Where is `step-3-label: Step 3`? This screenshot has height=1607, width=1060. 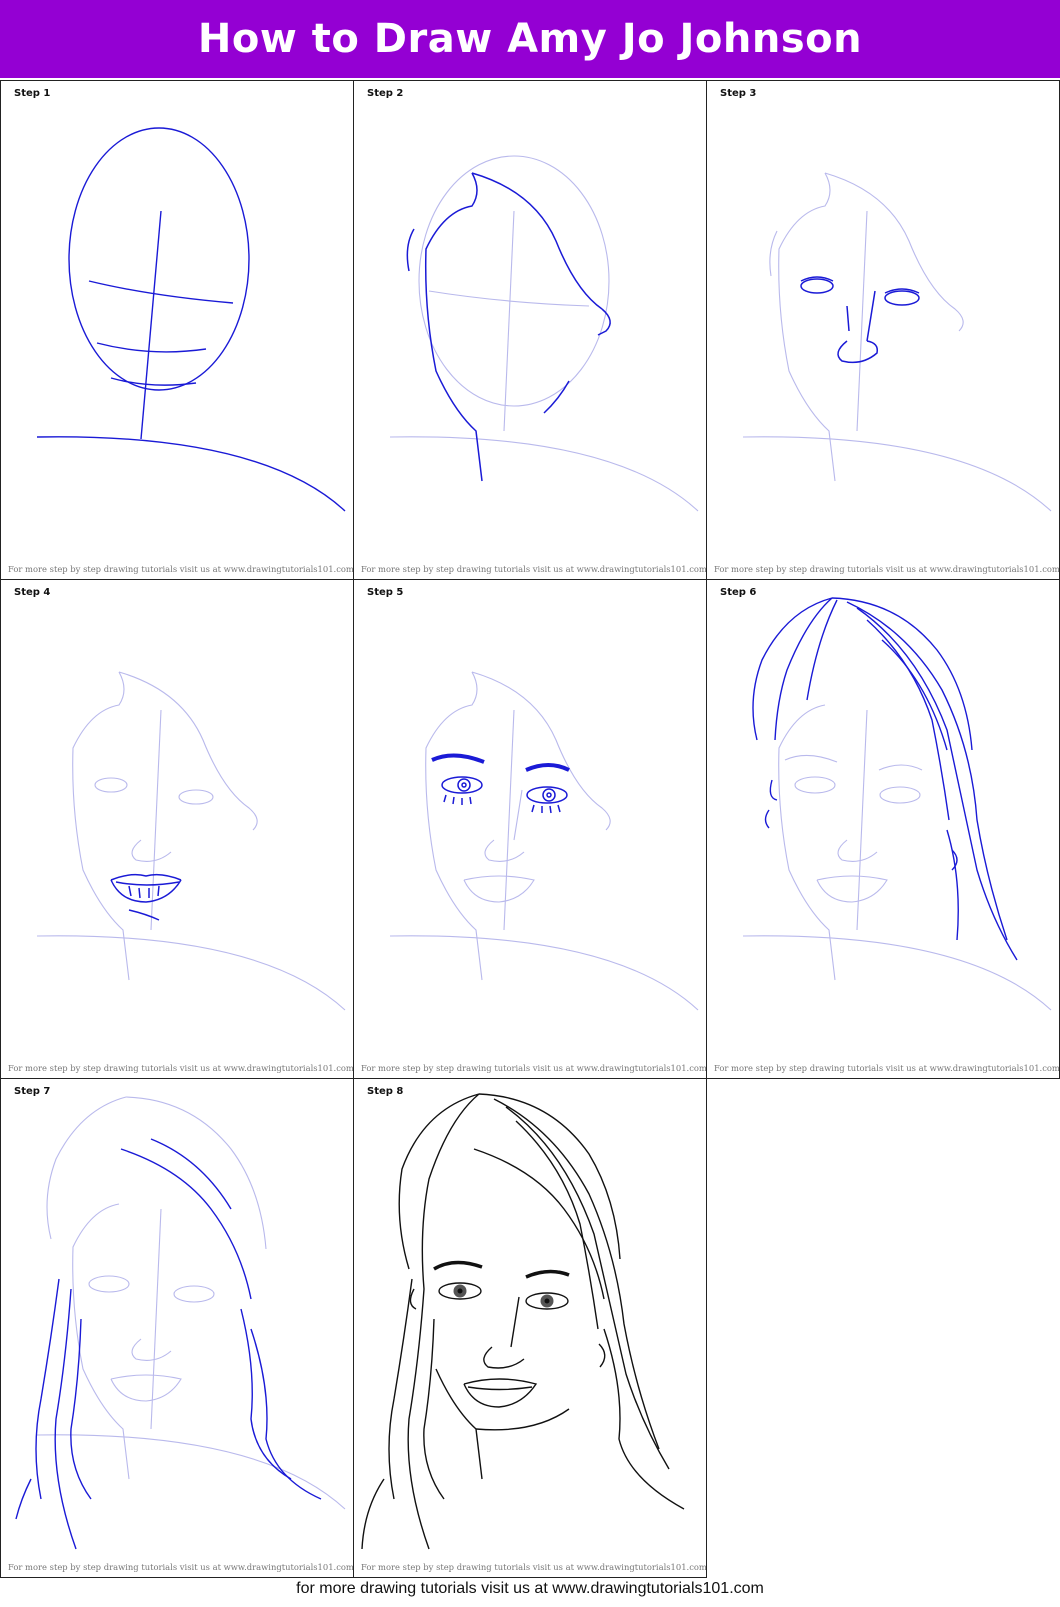
step-3-label: Step 3 is located at coordinates (738, 93).